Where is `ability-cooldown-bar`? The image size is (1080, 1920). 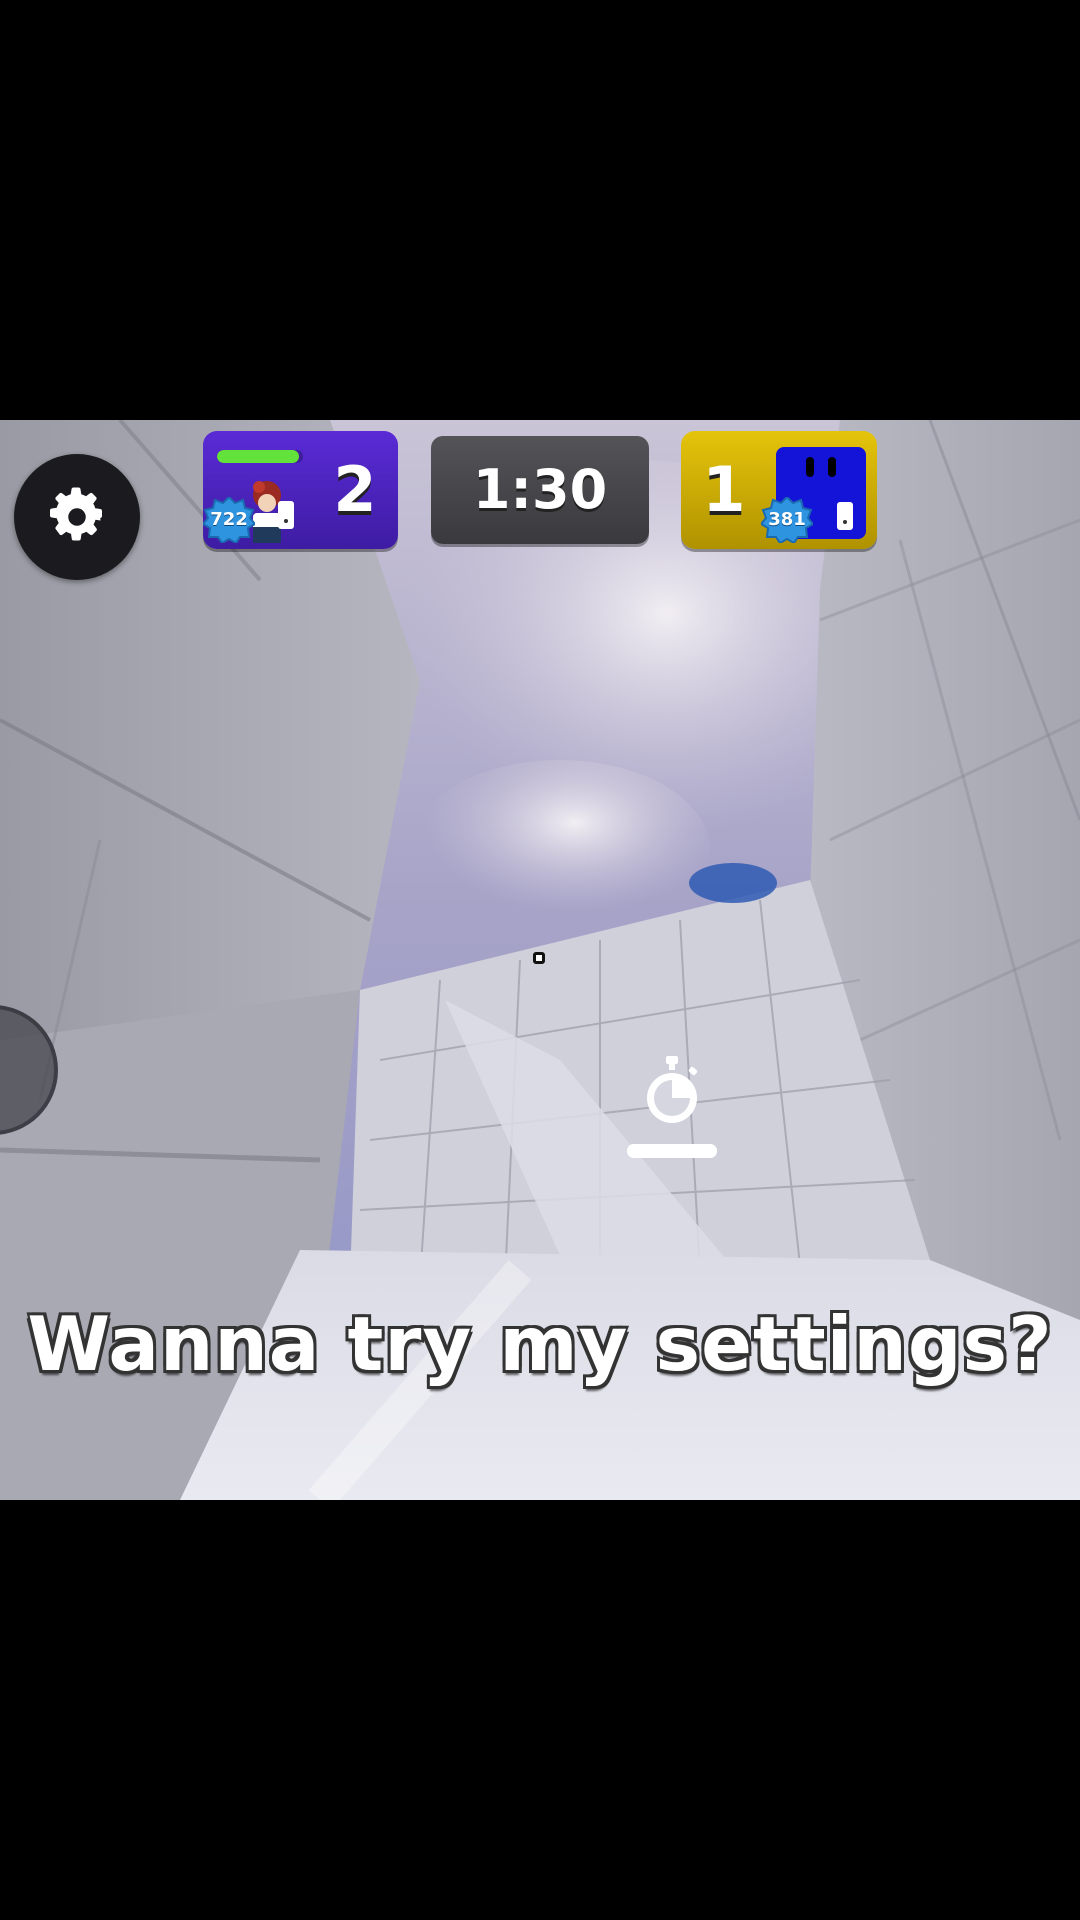
ability-cooldown-bar is located at coordinates (672, 1151).